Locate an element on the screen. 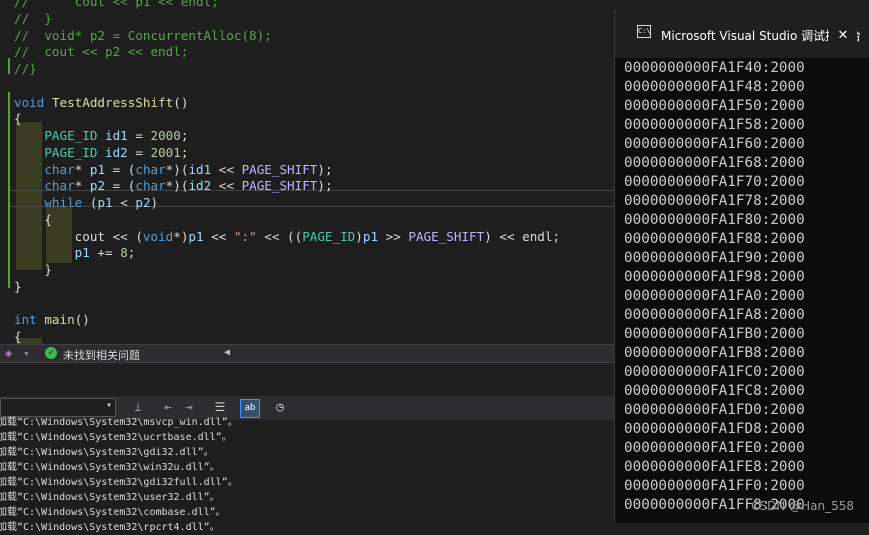 Image resolution: width=869 pixels, height=535 pixels. scroll-left-icon: ◀ is located at coordinates (227, 352).